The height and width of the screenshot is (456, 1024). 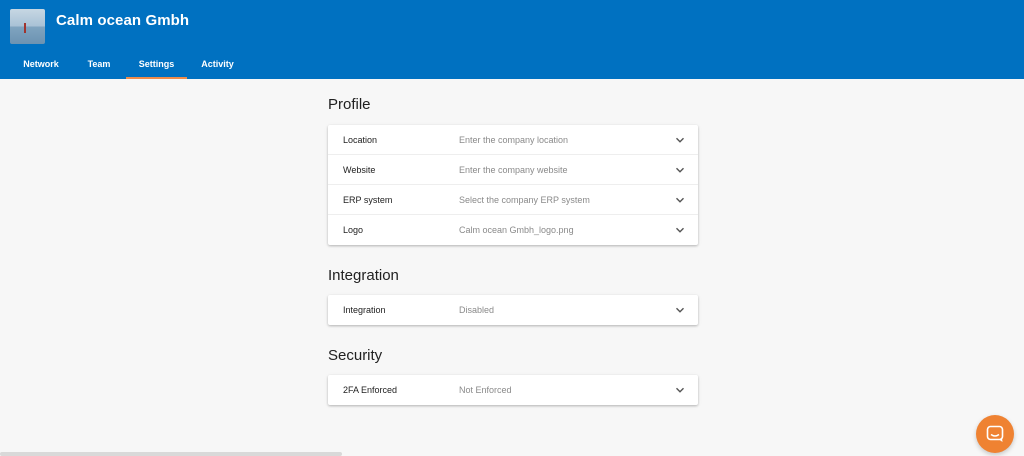 I want to click on row-label: Integration, so click(x=364, y=310).